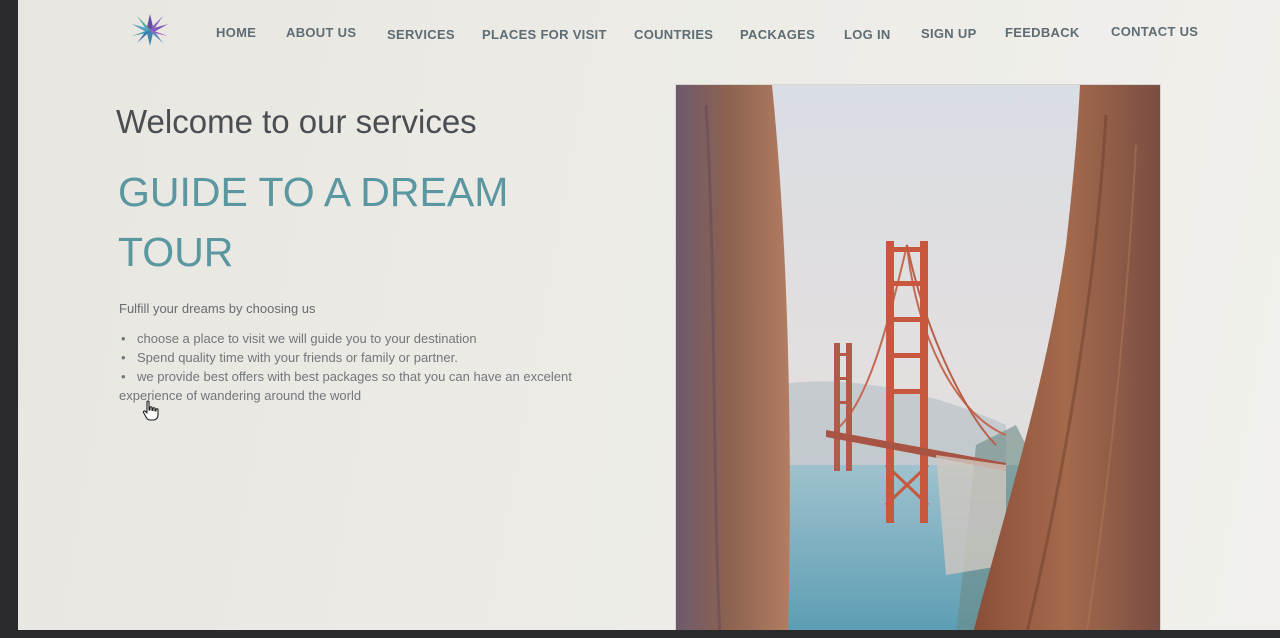  I want to click on hand-pointer-cursor-icon, so click(150, 410).